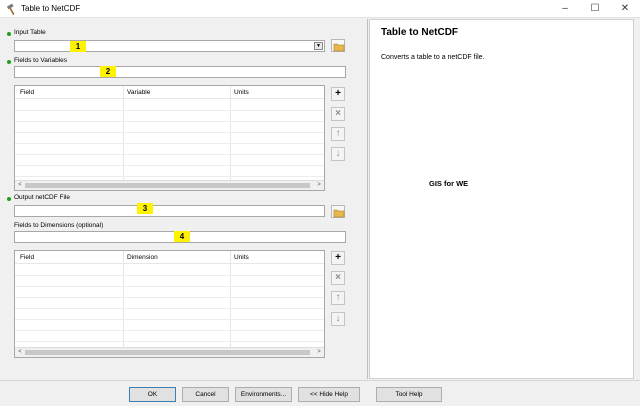 Image resolution: width=640 pixels, height=406 pixels. Describe the element at coordinates (320, 9) in the screenshot. I see `title-bar: Table to NetCDF – ☐ ✕` at that location.